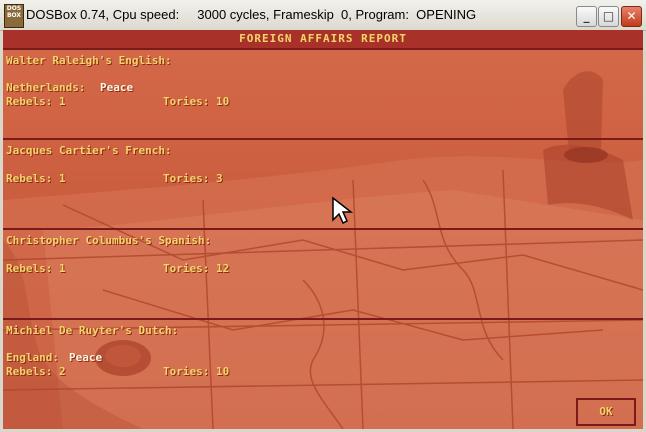  What do you see at coordinates (109, 240) in the screenshot?
I see `nation-name-spanish: Christopher Columbus's Spanish:` at bounding box center [109, 240].